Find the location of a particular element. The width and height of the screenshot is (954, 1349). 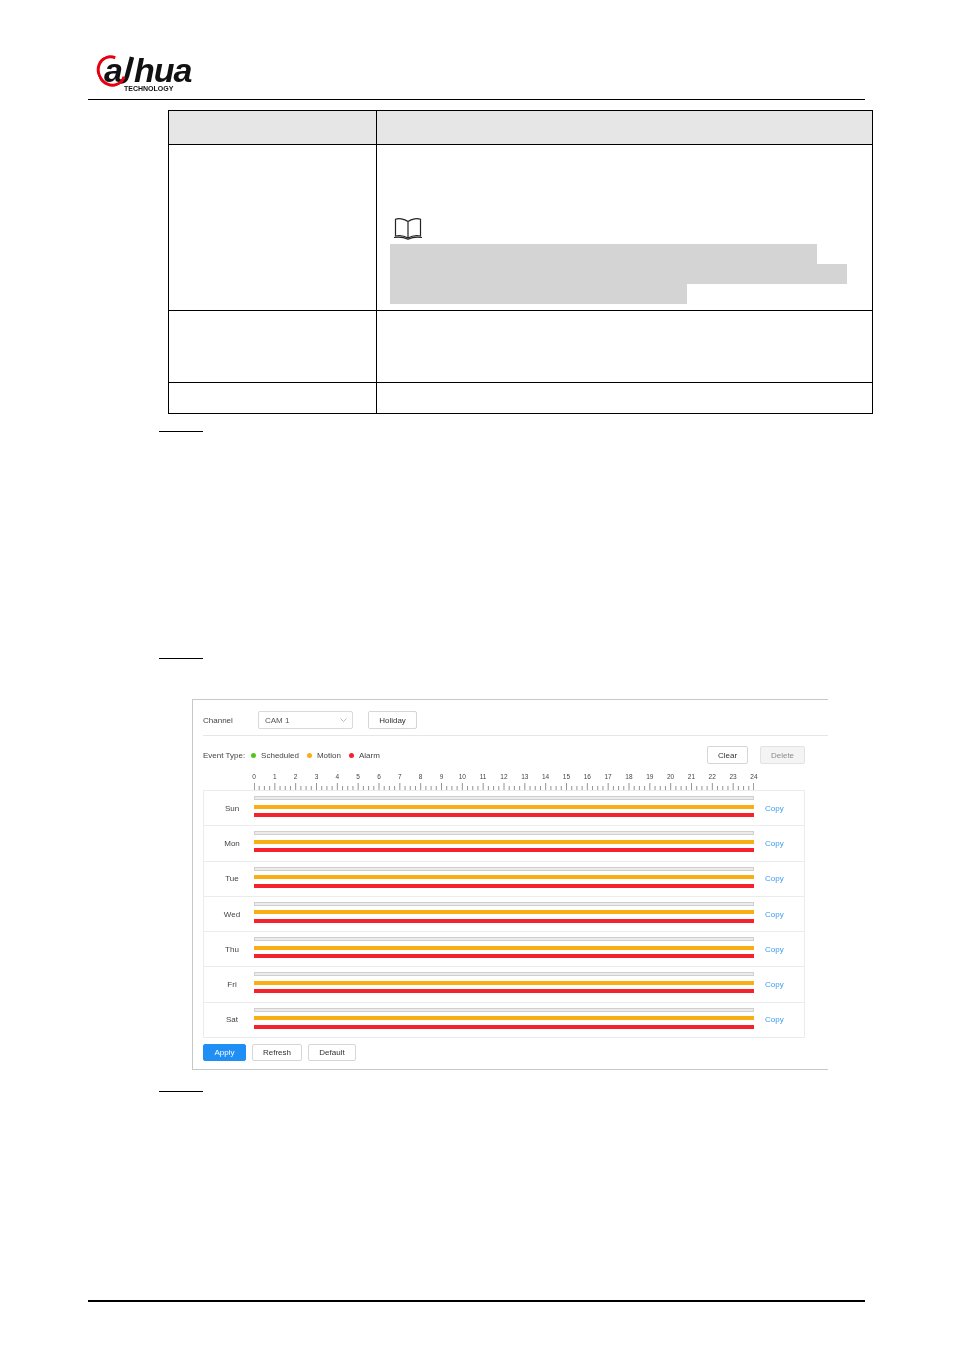

default-button: Default is located at coordinates (332, 1053).